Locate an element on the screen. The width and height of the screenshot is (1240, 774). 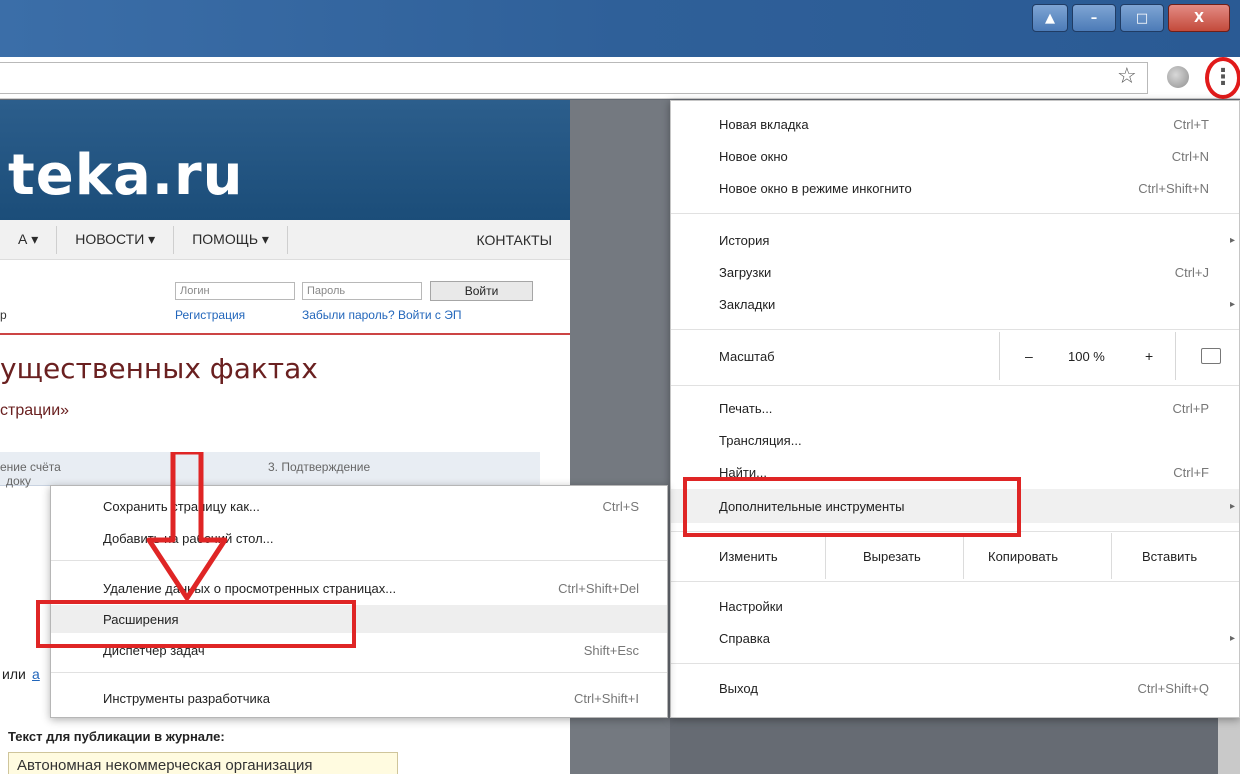
menu-shortcut: Ctrl+F is located at coordinates (1191, 472).